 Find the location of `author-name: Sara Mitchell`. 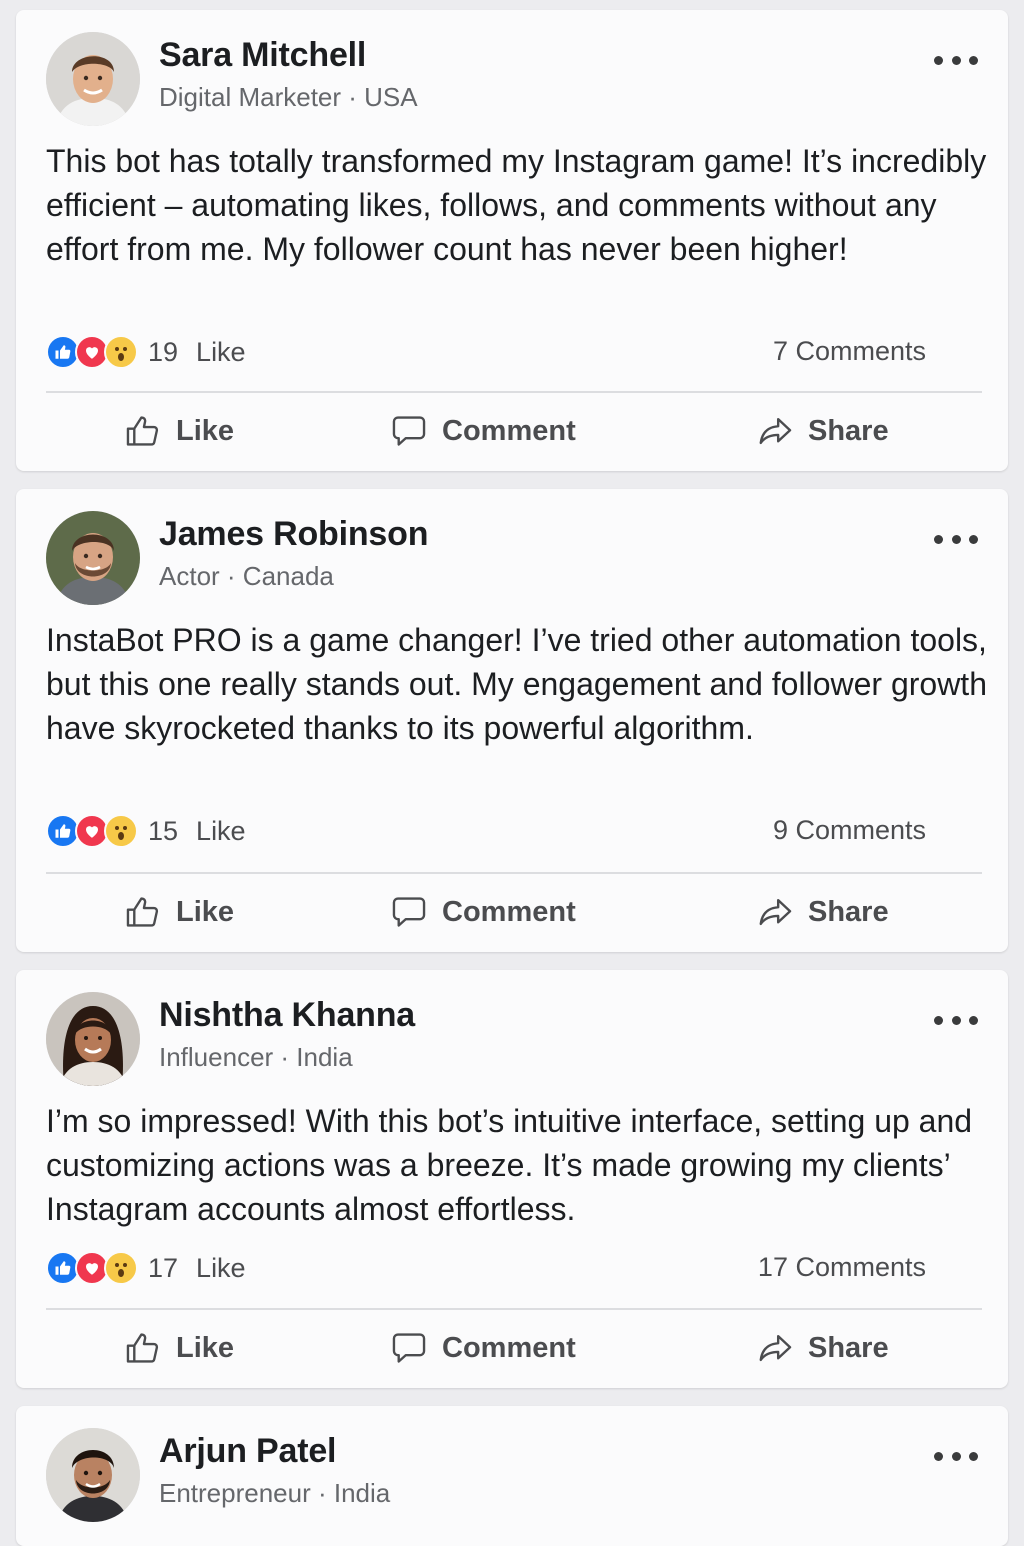

author-name: Sara Mitchell is located at coordinates (262, 55).